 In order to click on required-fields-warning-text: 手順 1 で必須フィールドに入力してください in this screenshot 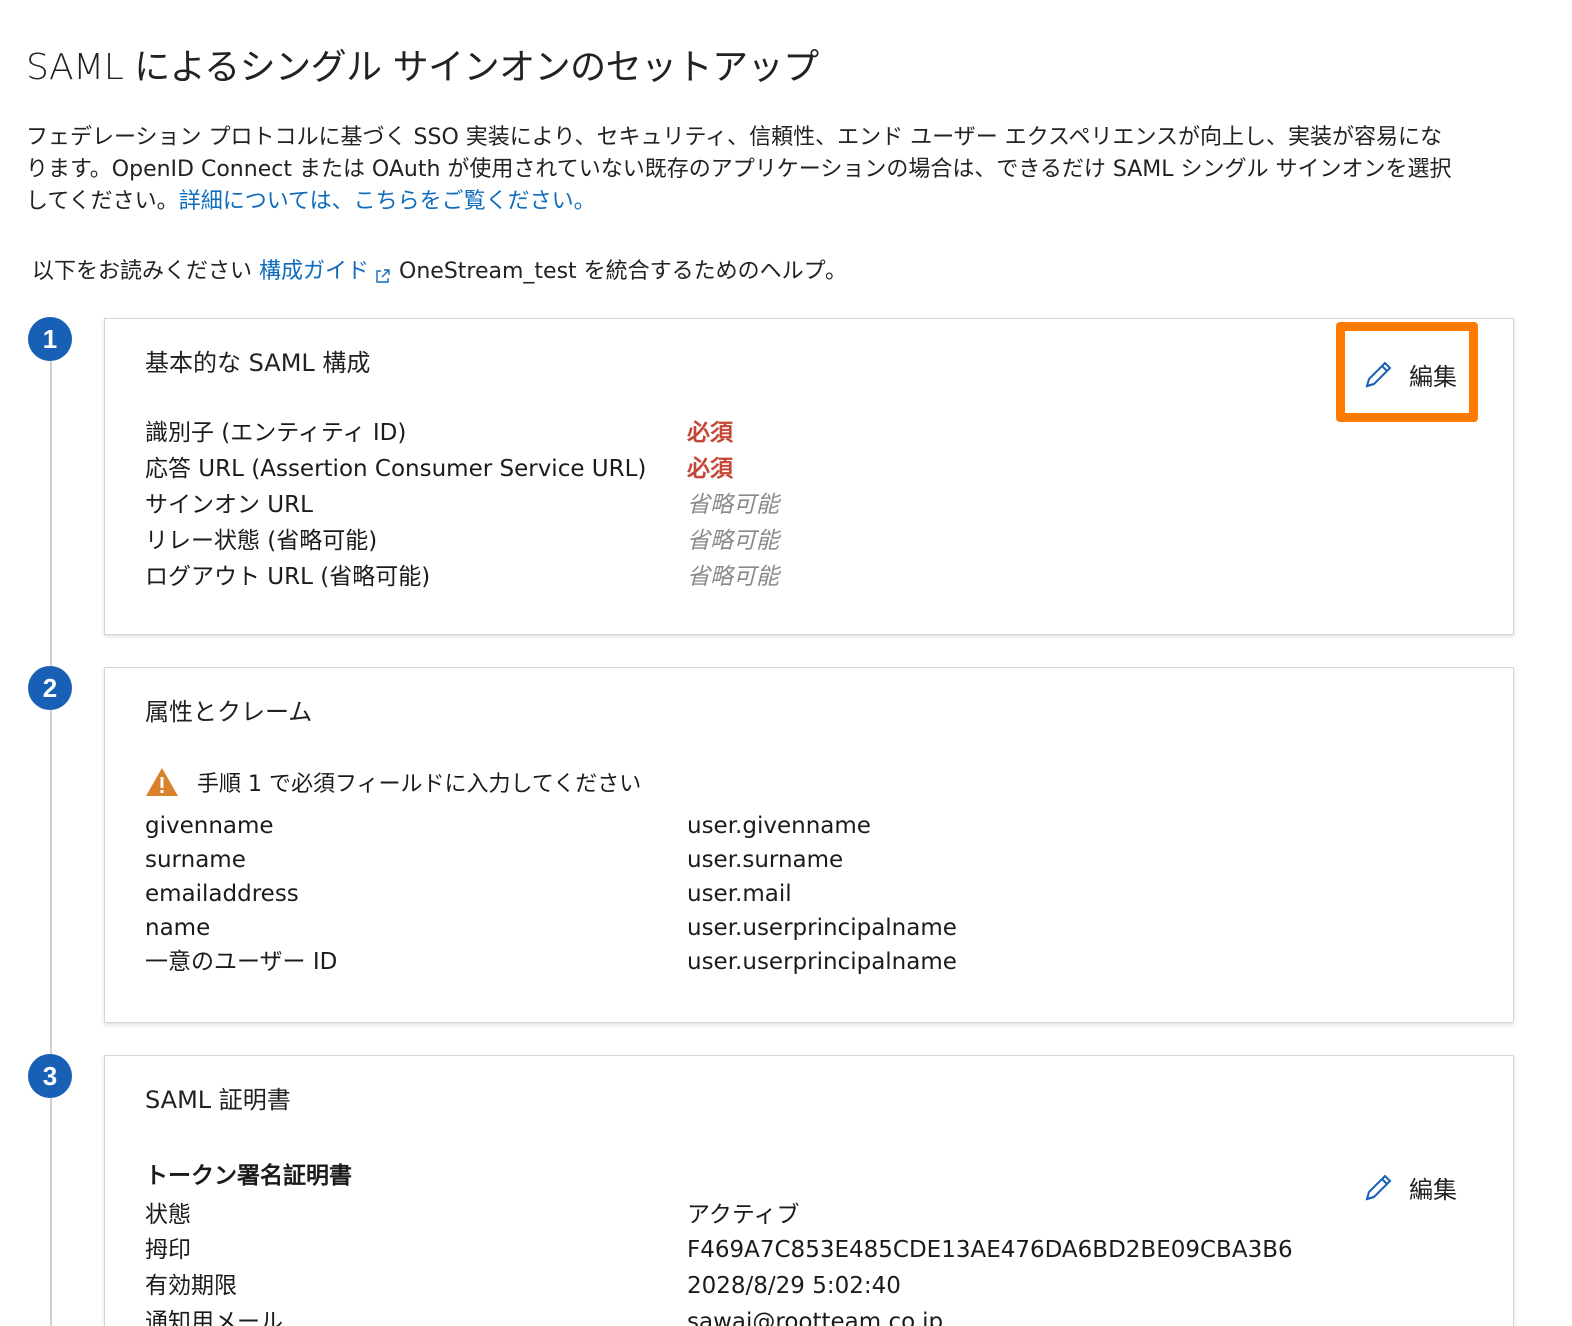, I will do `click(419, 784)`.